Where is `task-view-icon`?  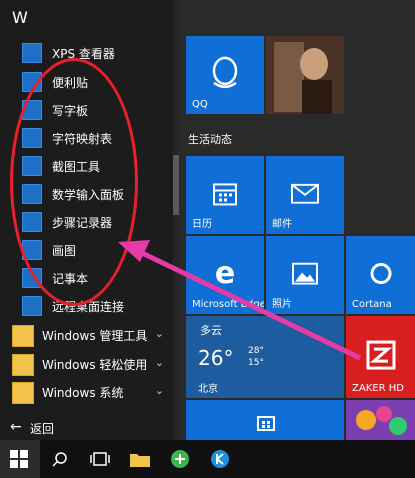
task-view-icon is located at coordinates (100, 459).